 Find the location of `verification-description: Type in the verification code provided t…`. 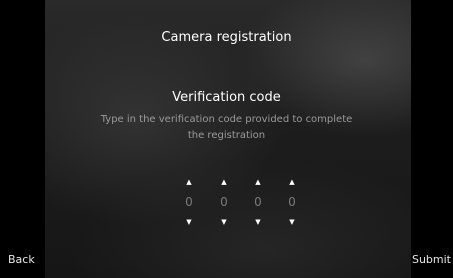

verification-description: Type in the verification code provided t… is located at coordinates (226, 127).